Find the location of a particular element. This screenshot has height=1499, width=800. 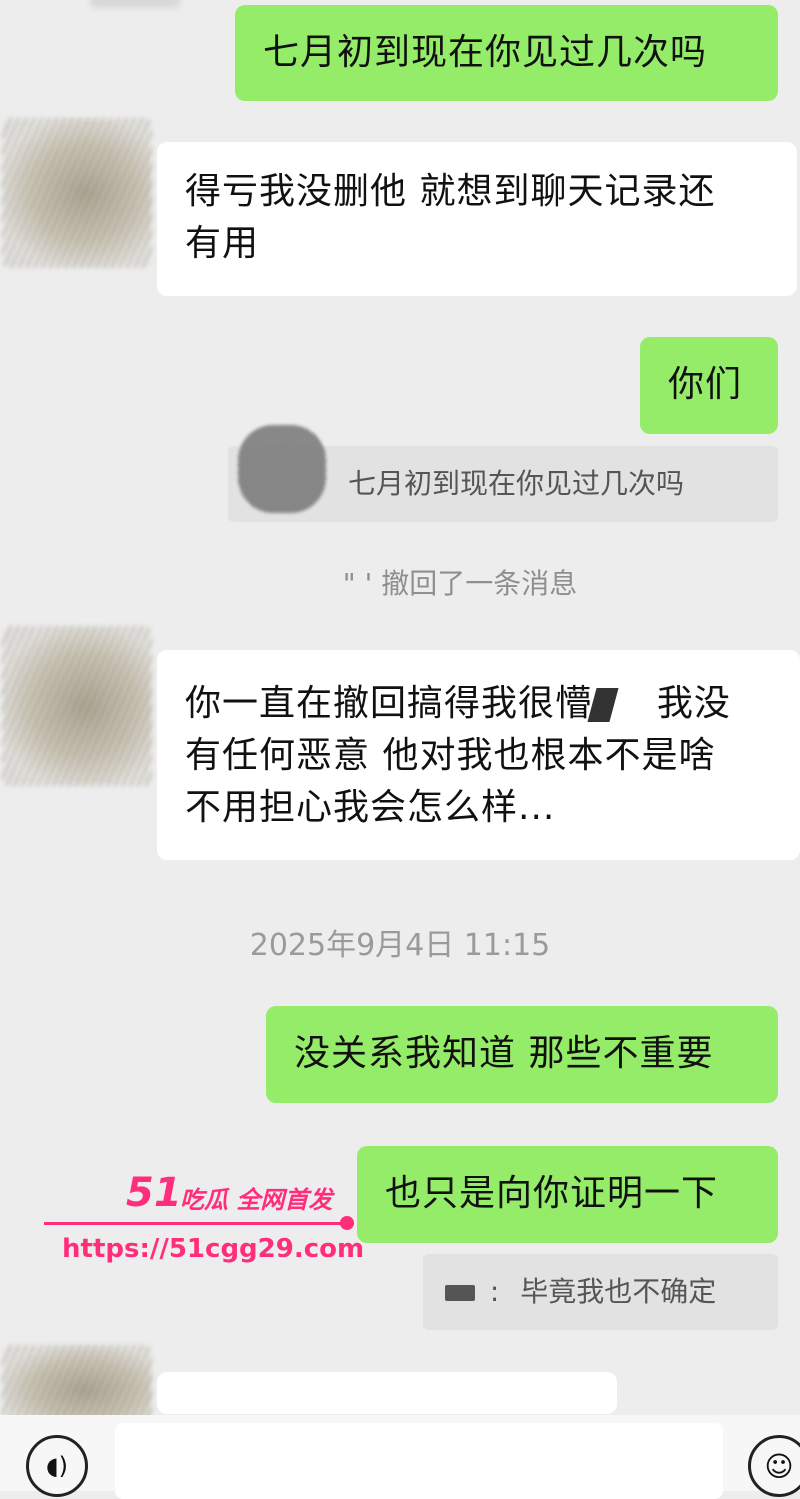

watermark-brand-text: 吃瓜 全网首发 is located at coordinates (256, 1200).